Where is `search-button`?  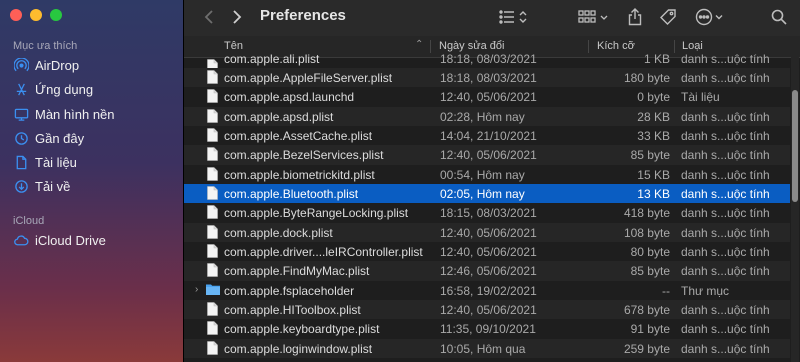 search-button is located at coordinates (779, 17).